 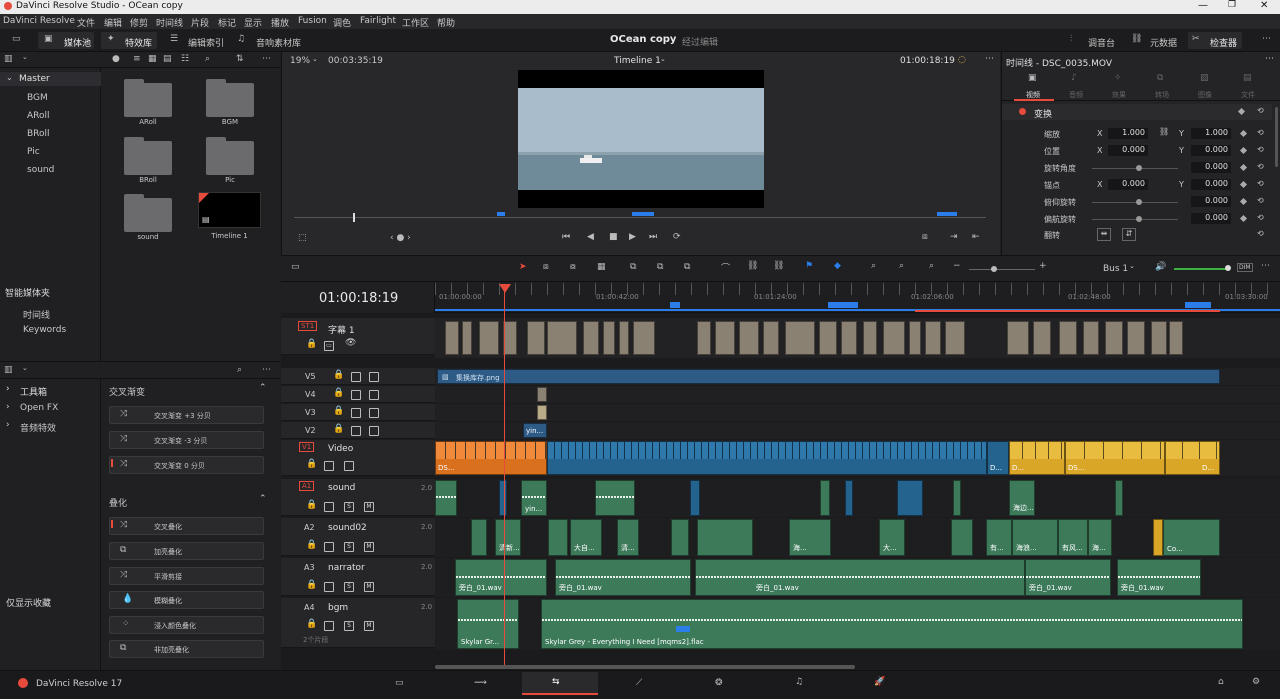 What do you see at coordinates (310, 412) in the screenshot?
I see `track-id: V3` at bounding box center [310, 412].